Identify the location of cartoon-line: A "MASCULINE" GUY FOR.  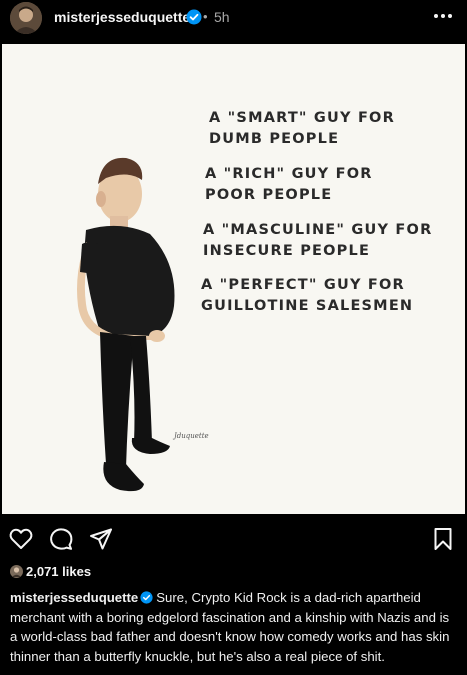
(318, 230).